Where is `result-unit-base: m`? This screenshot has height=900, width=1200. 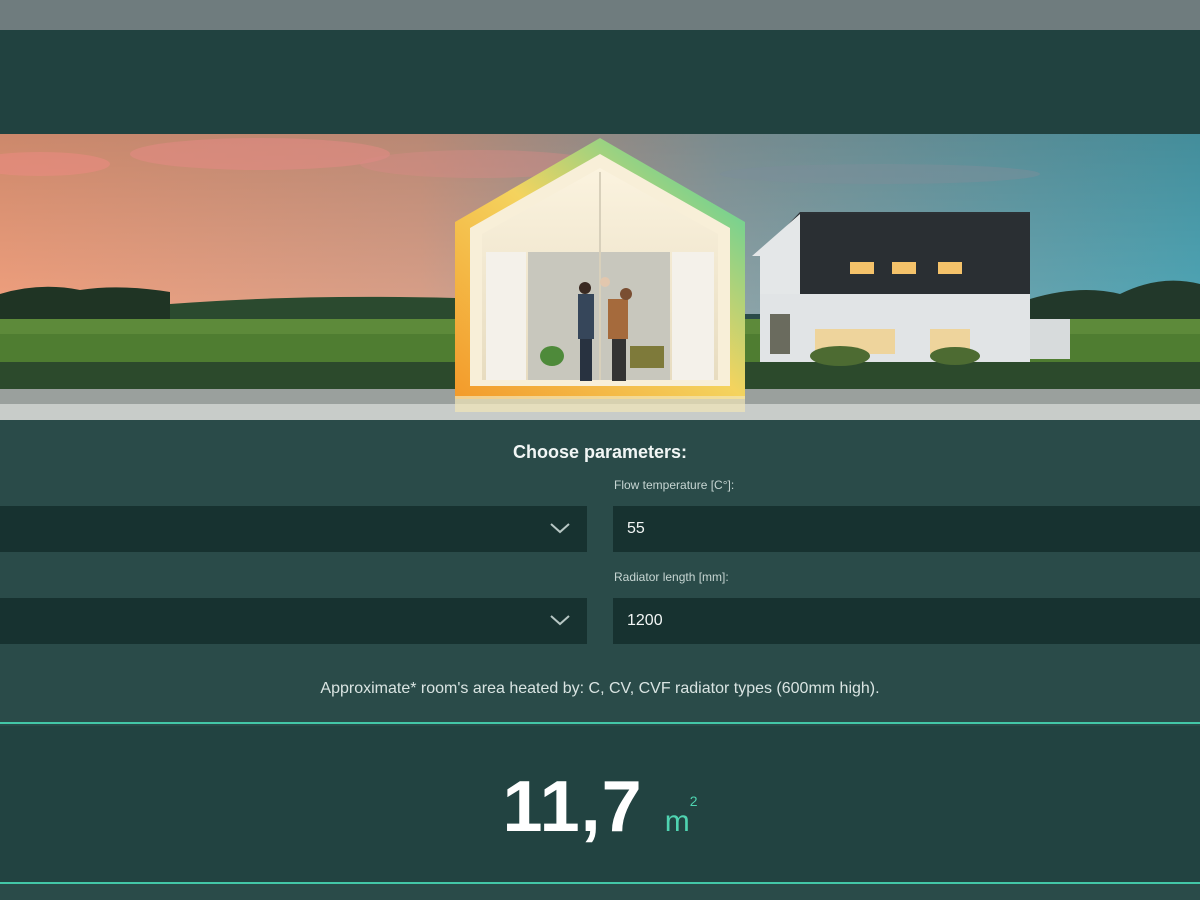 result-unit-base: m is located at coordinates (677, 821).